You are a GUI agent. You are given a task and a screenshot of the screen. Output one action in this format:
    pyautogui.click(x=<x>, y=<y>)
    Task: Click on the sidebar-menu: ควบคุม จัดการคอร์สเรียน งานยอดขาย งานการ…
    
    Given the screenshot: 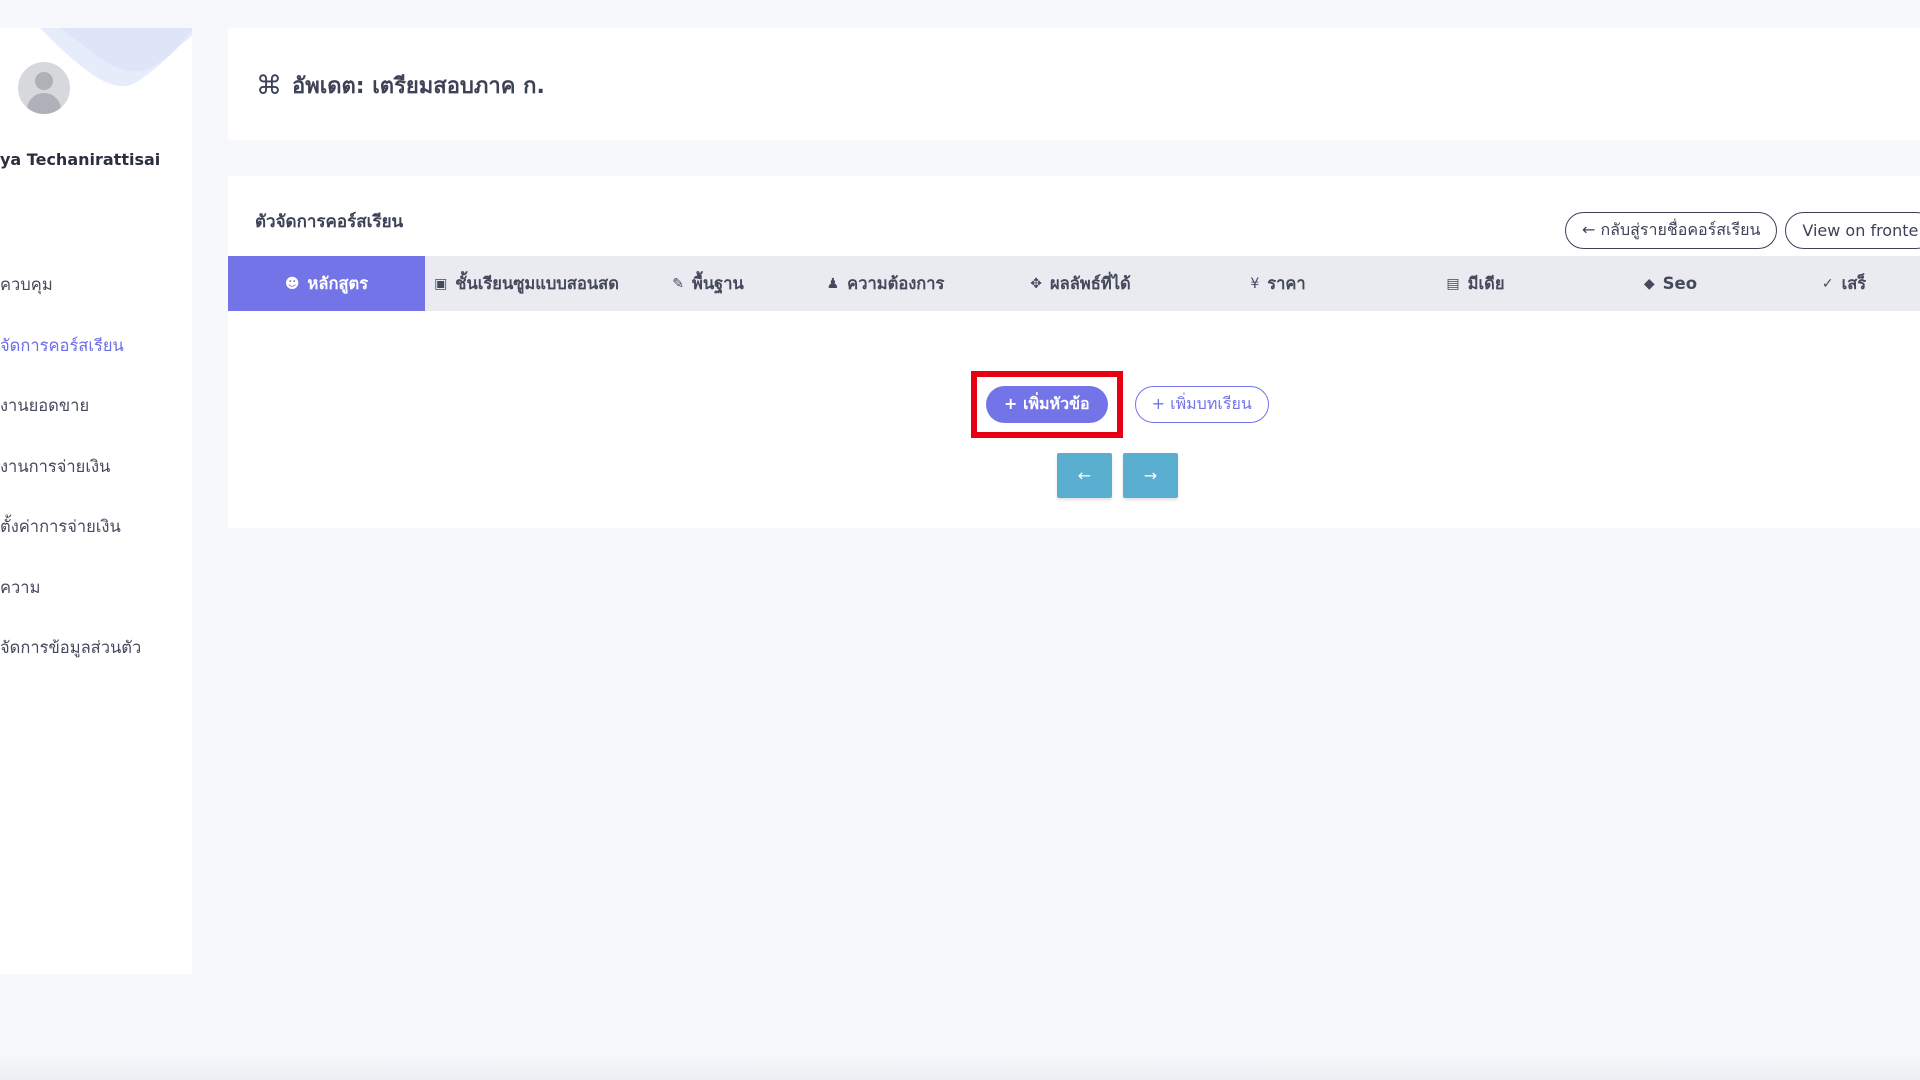 What is the action you would take?
    pyautogui.click(x=96, y=484)
    